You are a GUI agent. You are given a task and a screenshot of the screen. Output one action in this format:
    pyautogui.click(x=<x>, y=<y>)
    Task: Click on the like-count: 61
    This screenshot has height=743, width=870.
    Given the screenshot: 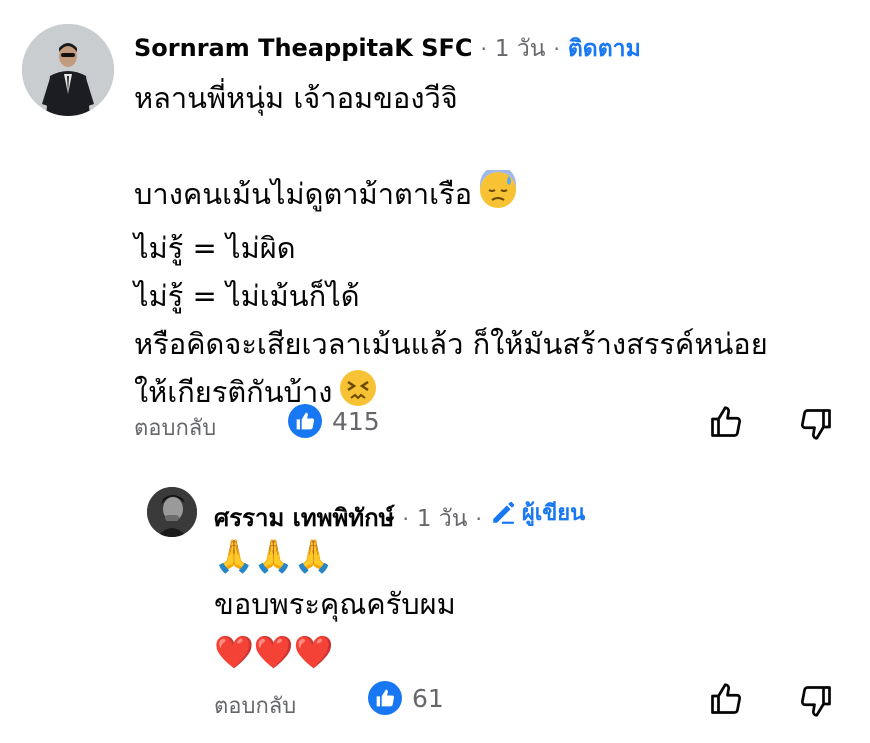 What is the action you would take?
    pyautogui.click(x=406, y=698)
    